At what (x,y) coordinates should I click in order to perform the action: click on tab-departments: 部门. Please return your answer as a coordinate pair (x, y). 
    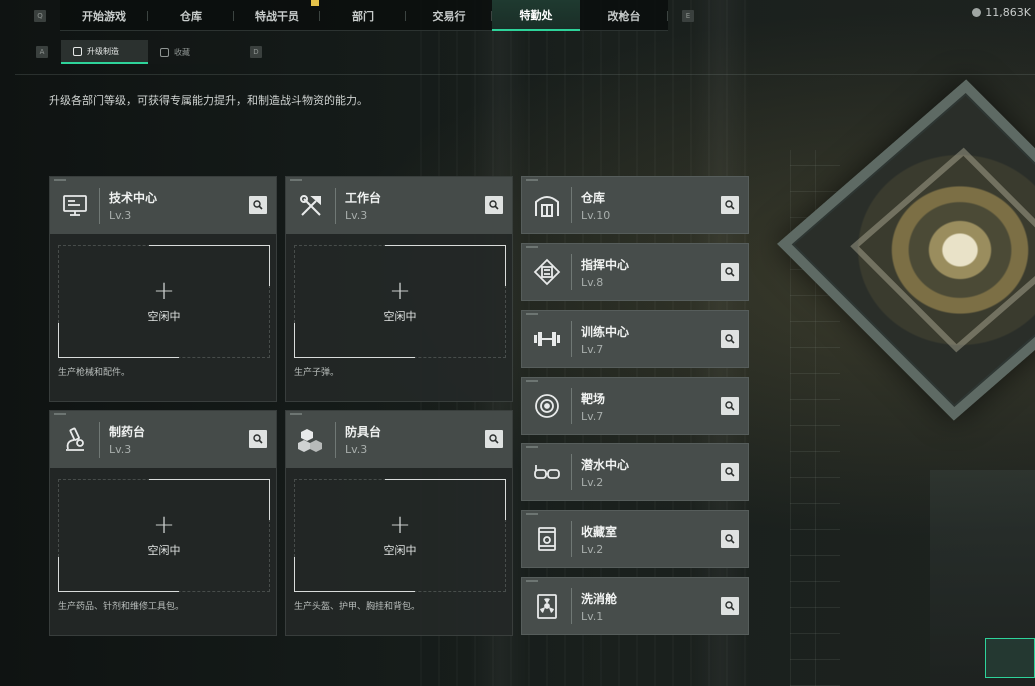
    Looking at the image, I should click on (363, 15).